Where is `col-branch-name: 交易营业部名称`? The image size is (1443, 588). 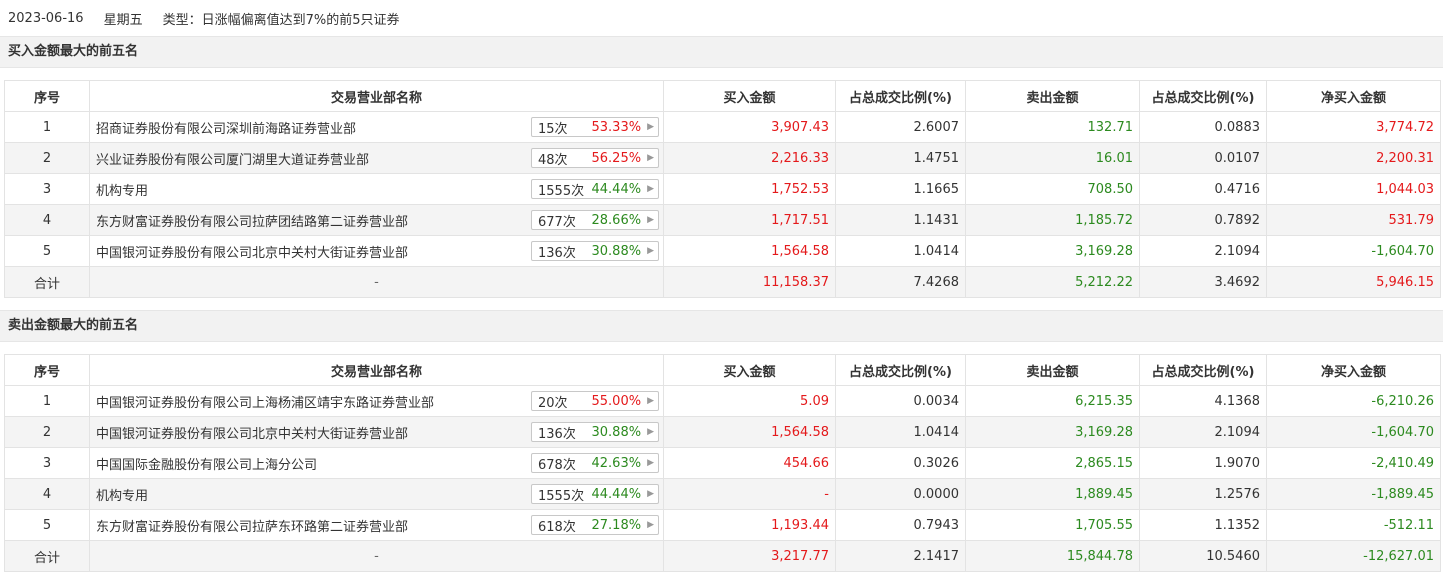
col-branch-name: 交易营业部名称 is located at coordinates (376, 96).